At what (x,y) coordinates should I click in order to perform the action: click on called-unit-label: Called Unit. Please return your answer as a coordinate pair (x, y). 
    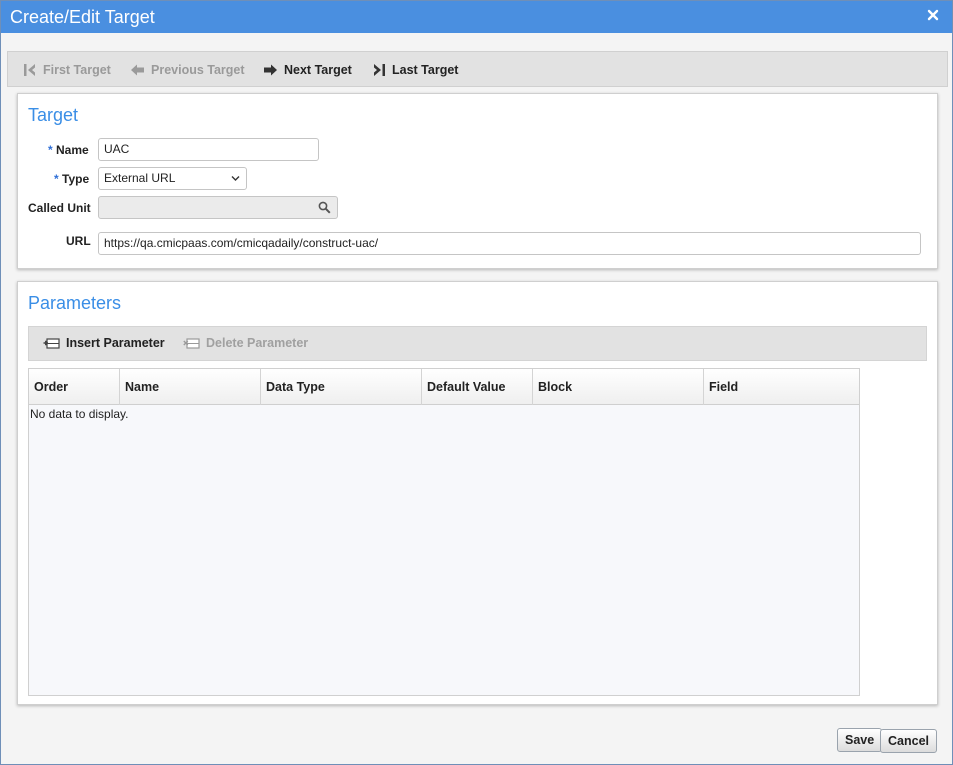
    Looking at the image, I should click on (59, 208).